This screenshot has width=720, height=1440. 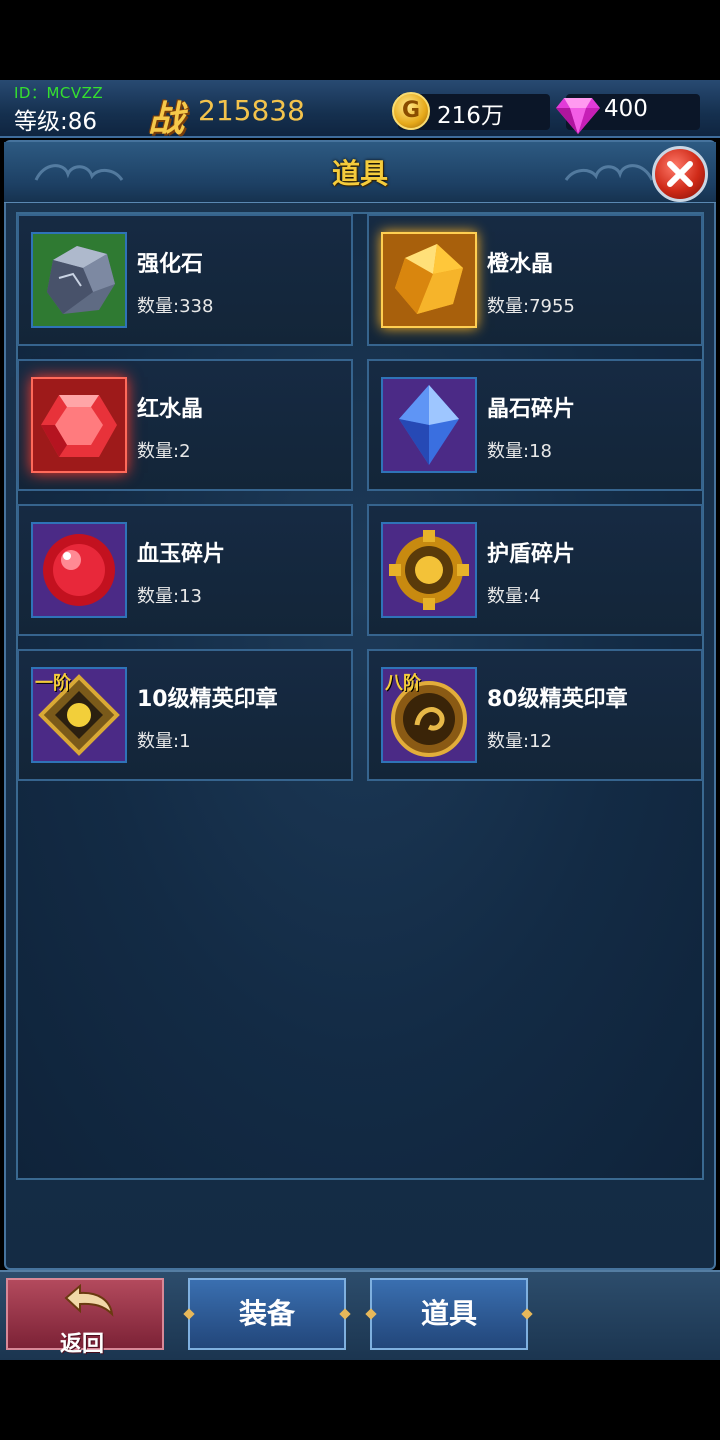 What do you see at coordinates (169, 596) in the screenshot?
I see `item-quantity: 数量:13` at bounding box center [169, 596].